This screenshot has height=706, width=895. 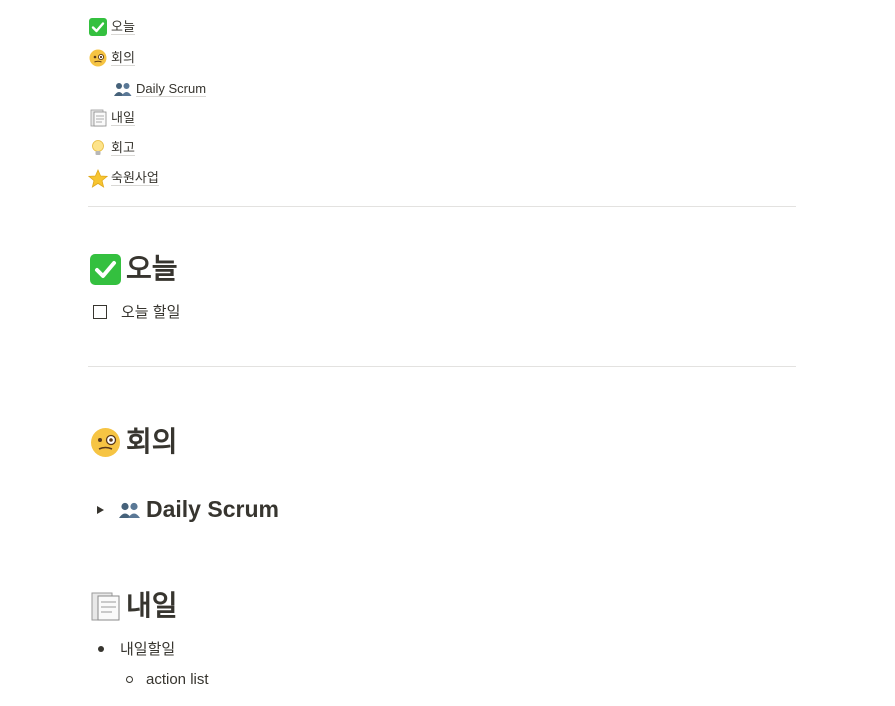 I want to click on heading-tomorrow: 내일, so click(x=133, y=606).